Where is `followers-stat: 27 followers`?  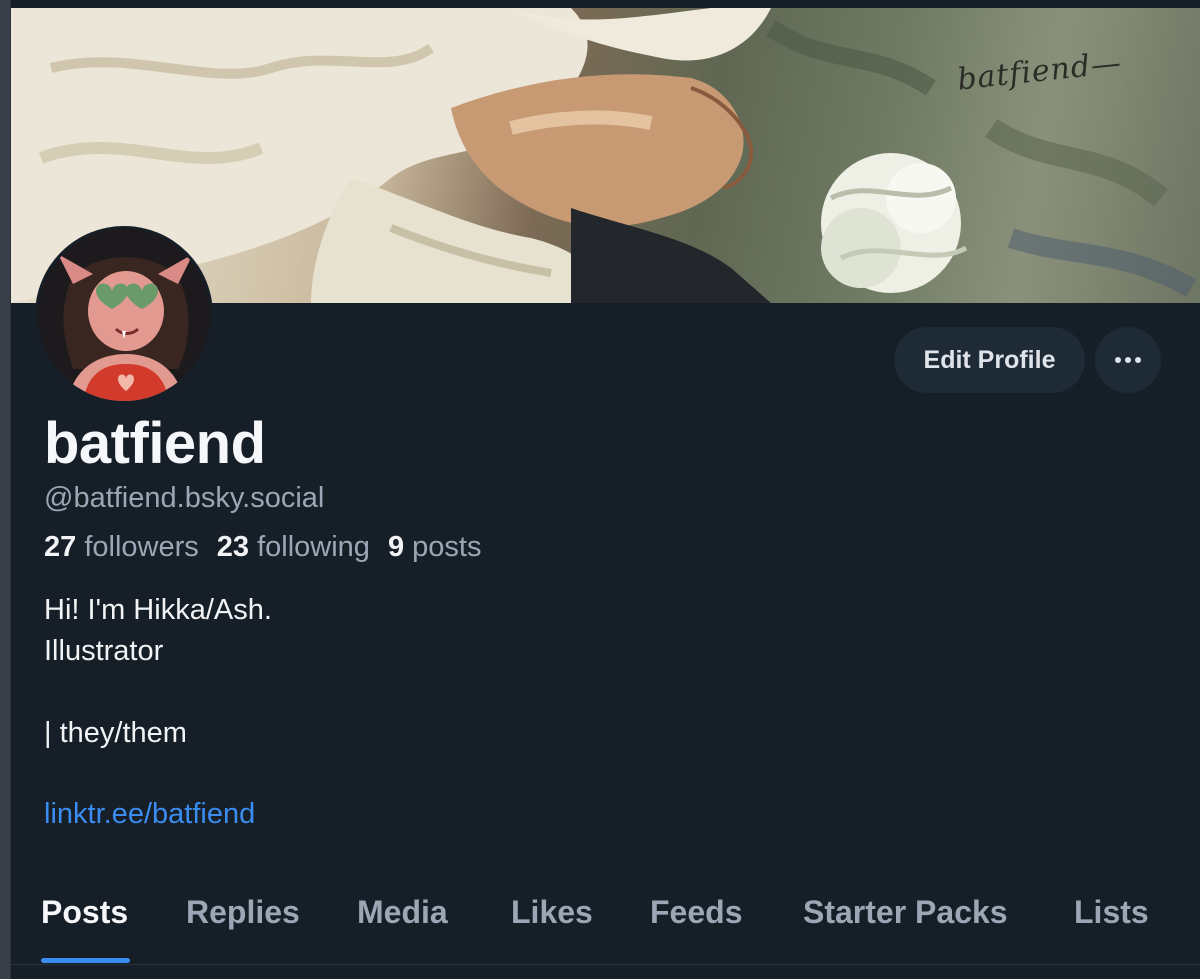
followers-stat: 27 followers is located at coordinates (121, 547).